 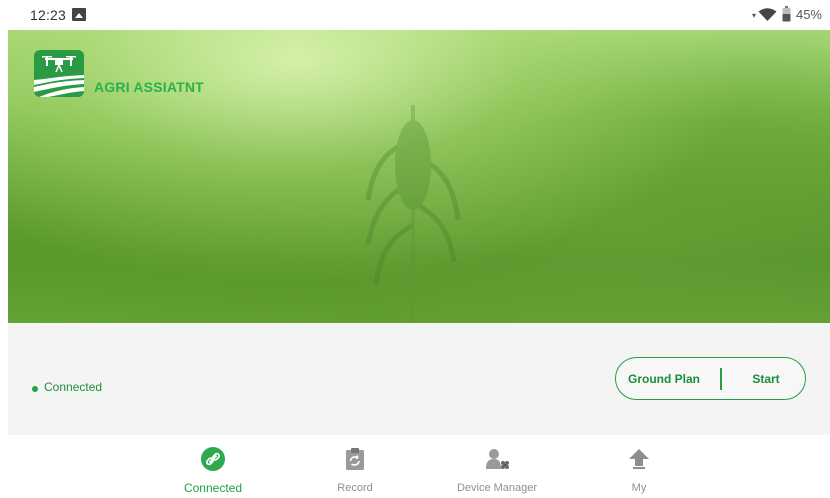 I want to click on ground-plan-start-control: Ground Plan Start, so click(x=710, y=378).